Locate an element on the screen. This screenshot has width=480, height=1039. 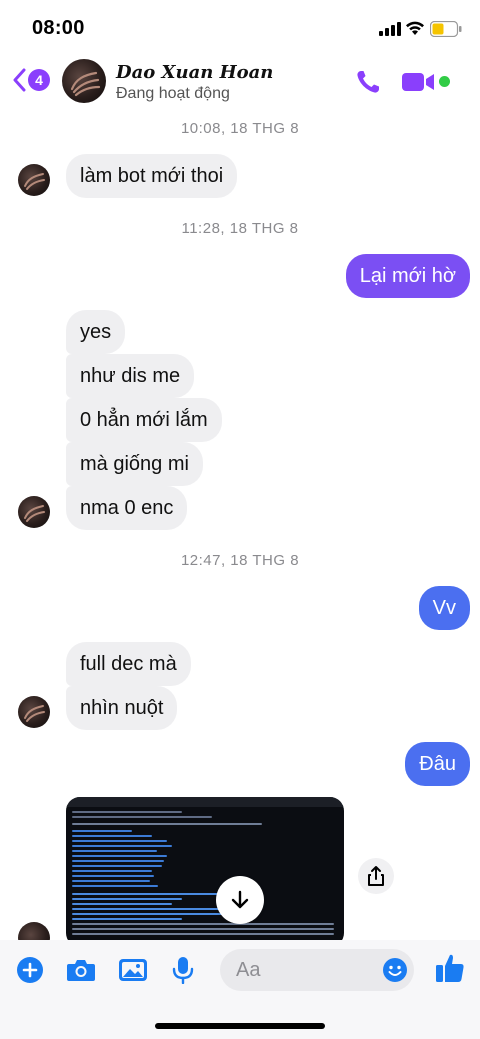
camera-icon is located at coordinates (81, 970).